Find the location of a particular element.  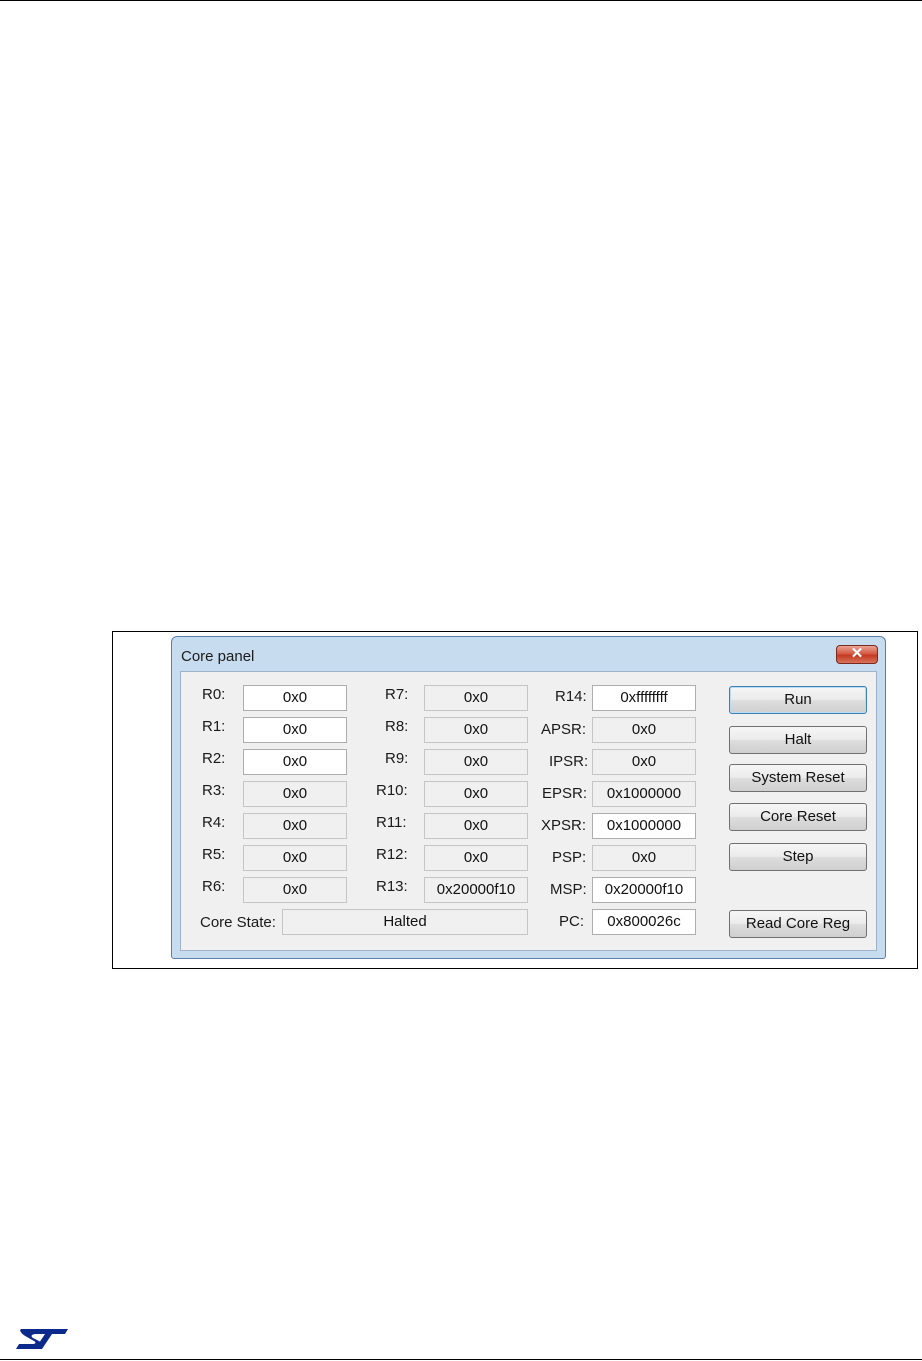

label-r12: R12: is located at coordinates (392, 854).